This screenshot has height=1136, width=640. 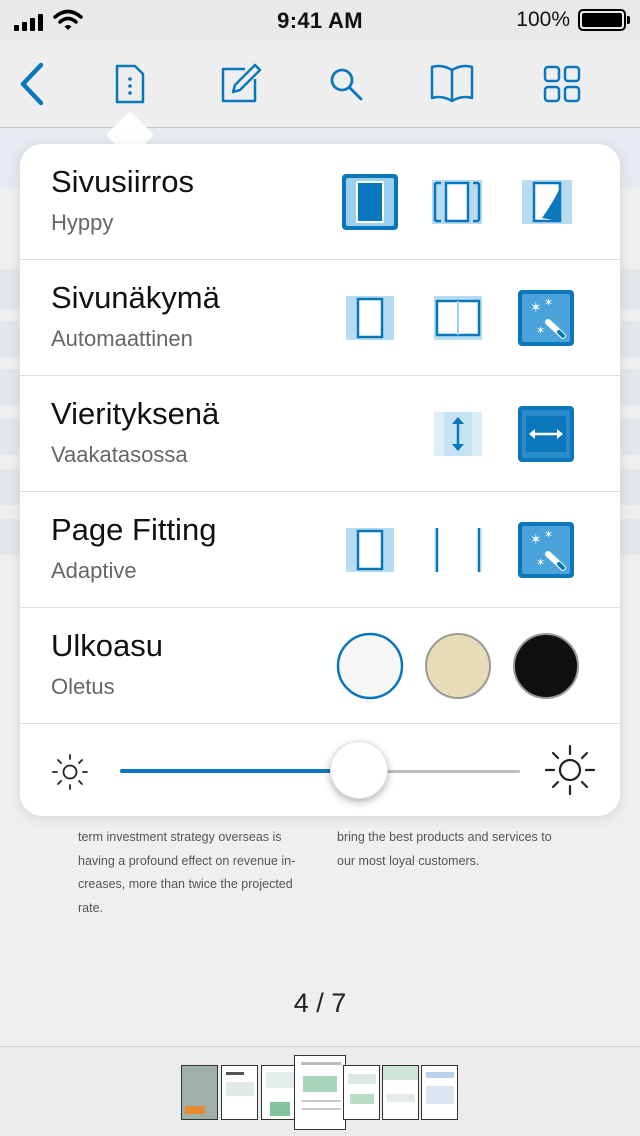 I want to click on document-icon, so click(x=130, y=84).